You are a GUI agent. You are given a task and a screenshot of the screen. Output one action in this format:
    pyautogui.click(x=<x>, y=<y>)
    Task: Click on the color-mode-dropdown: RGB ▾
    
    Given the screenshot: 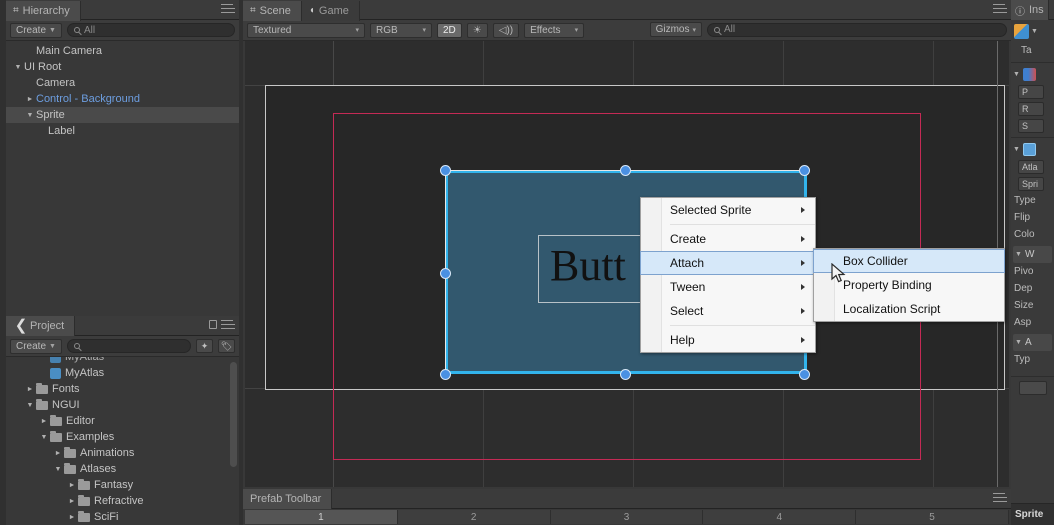 What is the action you would take?
    pyautogui.click(x=401, y=30)
    